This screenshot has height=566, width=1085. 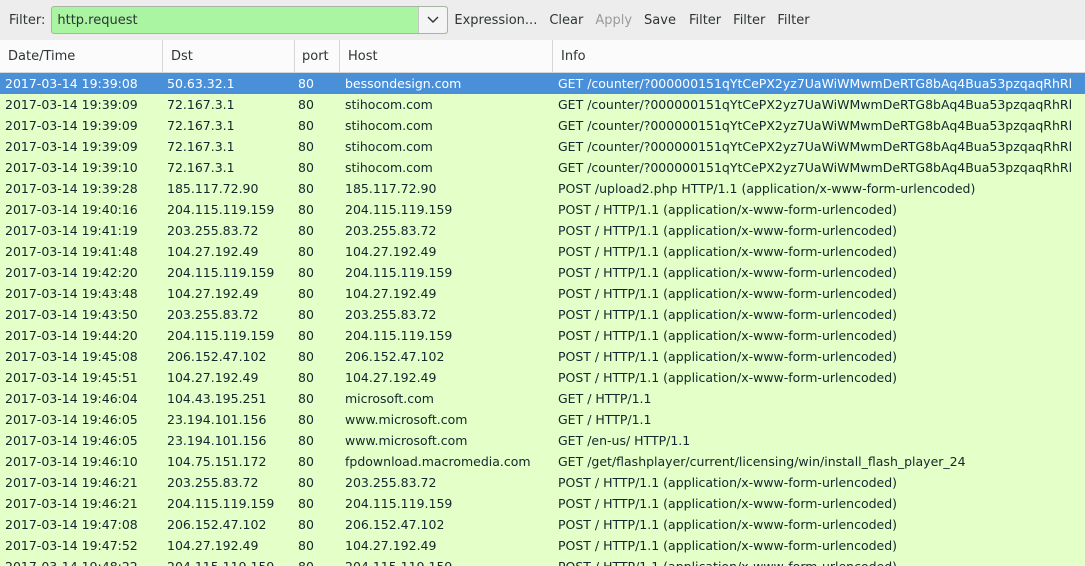 What do you see at coordinates (71, 209) in the screenshot?
I see `cell-datetime: 2017-03-14 19:40:16` at bounding box center [71, 209].